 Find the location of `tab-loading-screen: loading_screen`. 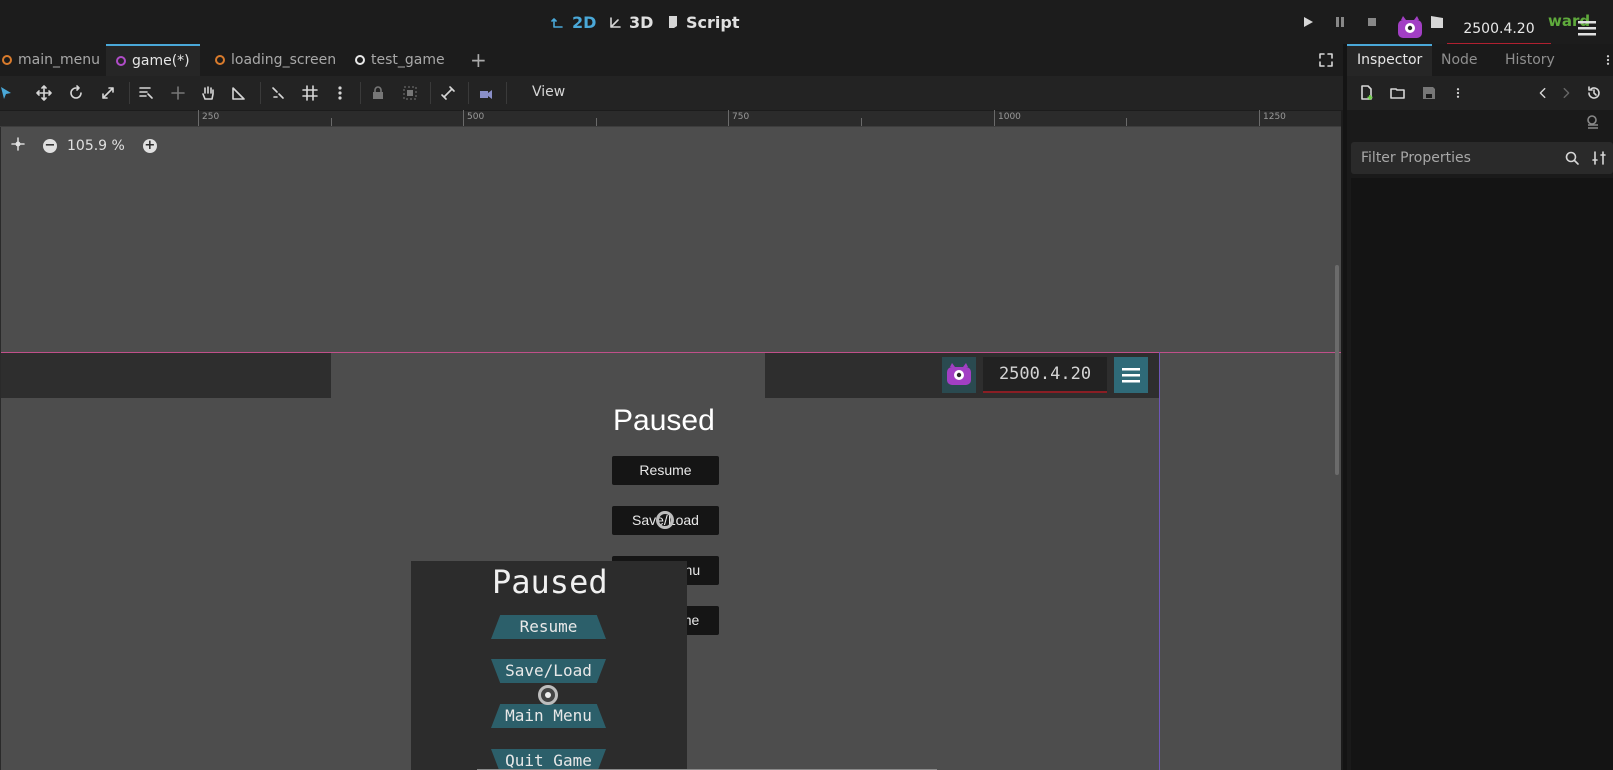

tab-loading-screen: loading_screen is located at coordinates (275, 60).